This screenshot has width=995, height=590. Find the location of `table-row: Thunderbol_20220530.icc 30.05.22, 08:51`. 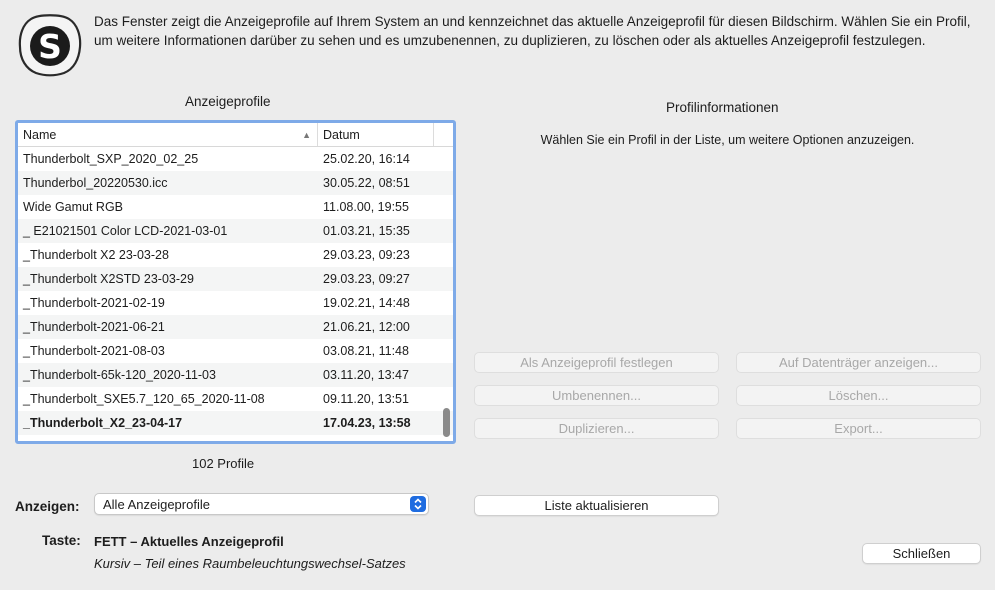

table-row: Thunderbol_20220530.icc 30.05.22, 08:51 is located at coordinates (235, 183).